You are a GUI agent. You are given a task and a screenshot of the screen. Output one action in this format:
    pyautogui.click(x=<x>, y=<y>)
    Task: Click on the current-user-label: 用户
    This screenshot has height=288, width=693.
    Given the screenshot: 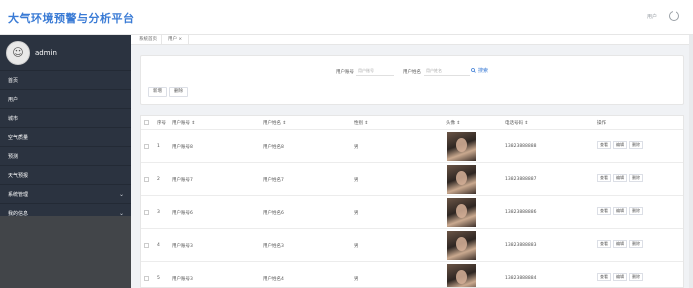 What is the action you would take?
    pyautogui.click(x=652, y=16)
    